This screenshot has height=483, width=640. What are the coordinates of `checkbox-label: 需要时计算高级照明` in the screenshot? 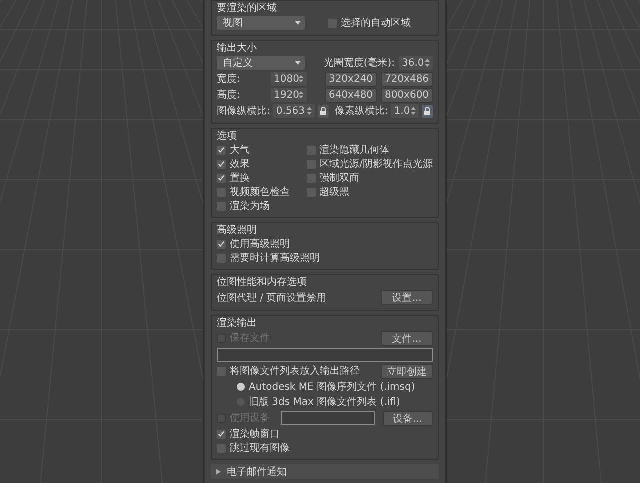 It's located at (275, 258).